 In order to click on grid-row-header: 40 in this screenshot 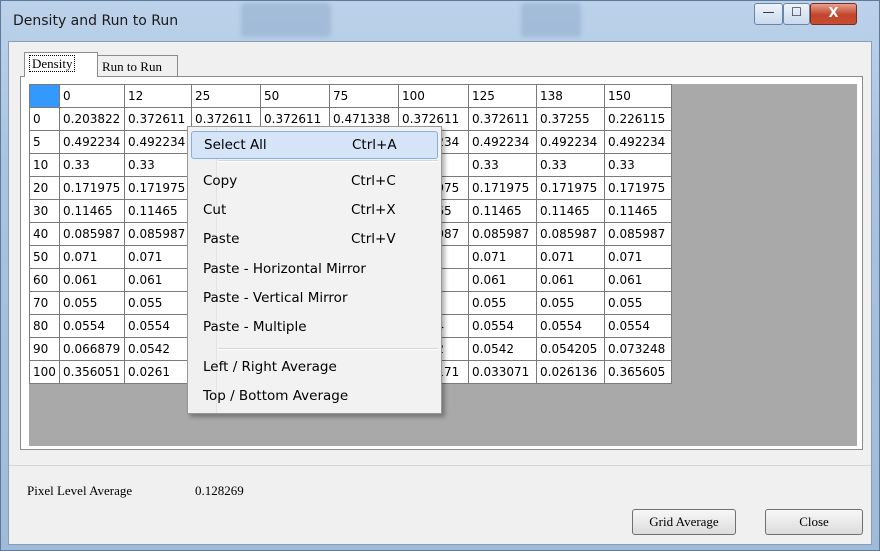, I will do `click(44, 234)`.